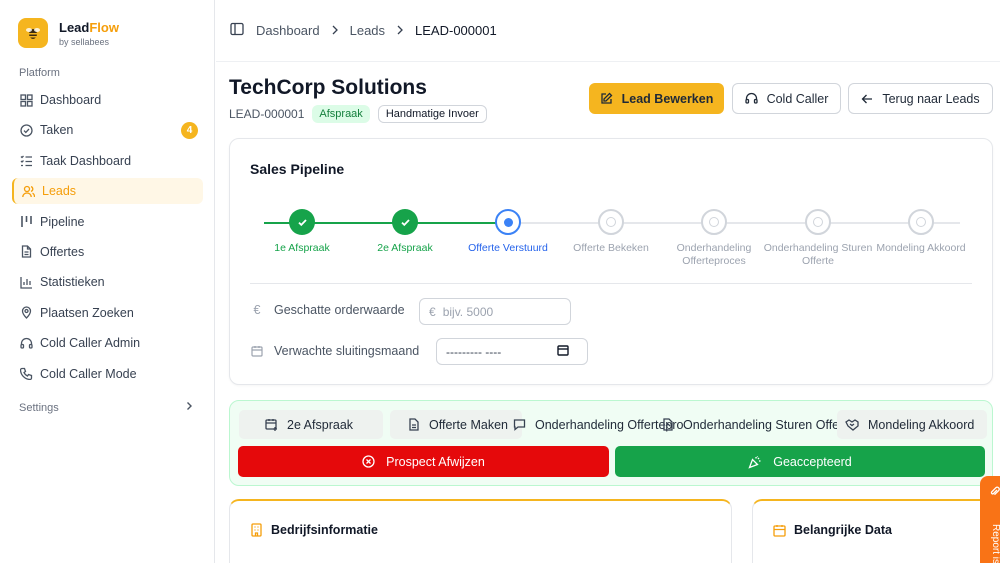 Image resolution: width=1000 pixels, height=563 pixels. What do you see at coordinates (818, 254) in the screenshot?
I see `step-label: Onderhandeling Sturen Offerte` at bounding box center [818, 254].